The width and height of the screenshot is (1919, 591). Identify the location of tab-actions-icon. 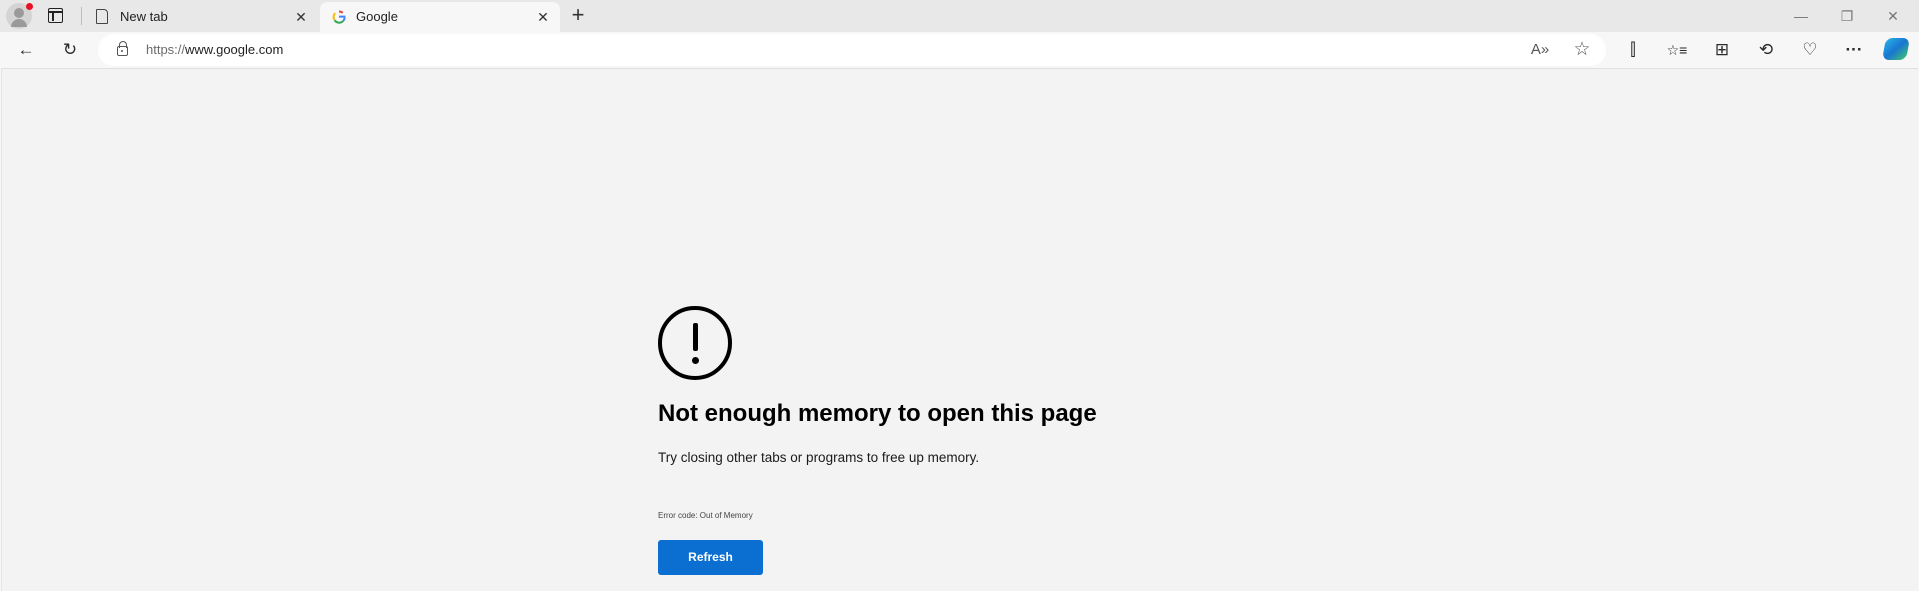
(55, 15).